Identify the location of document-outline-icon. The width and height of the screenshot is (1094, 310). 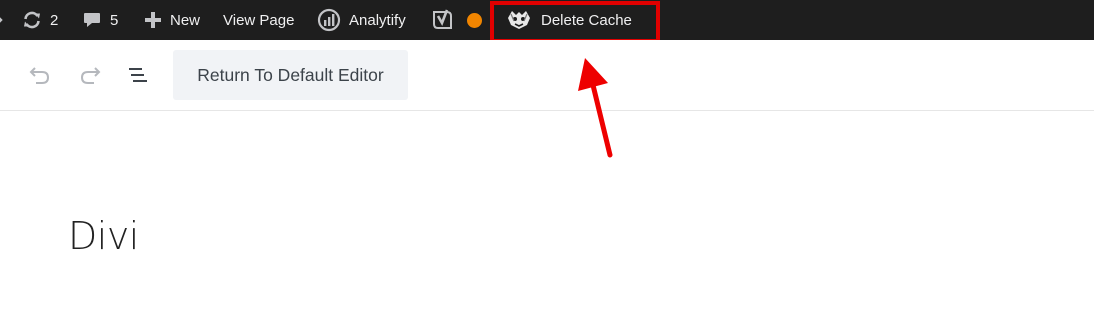
(138, 77).